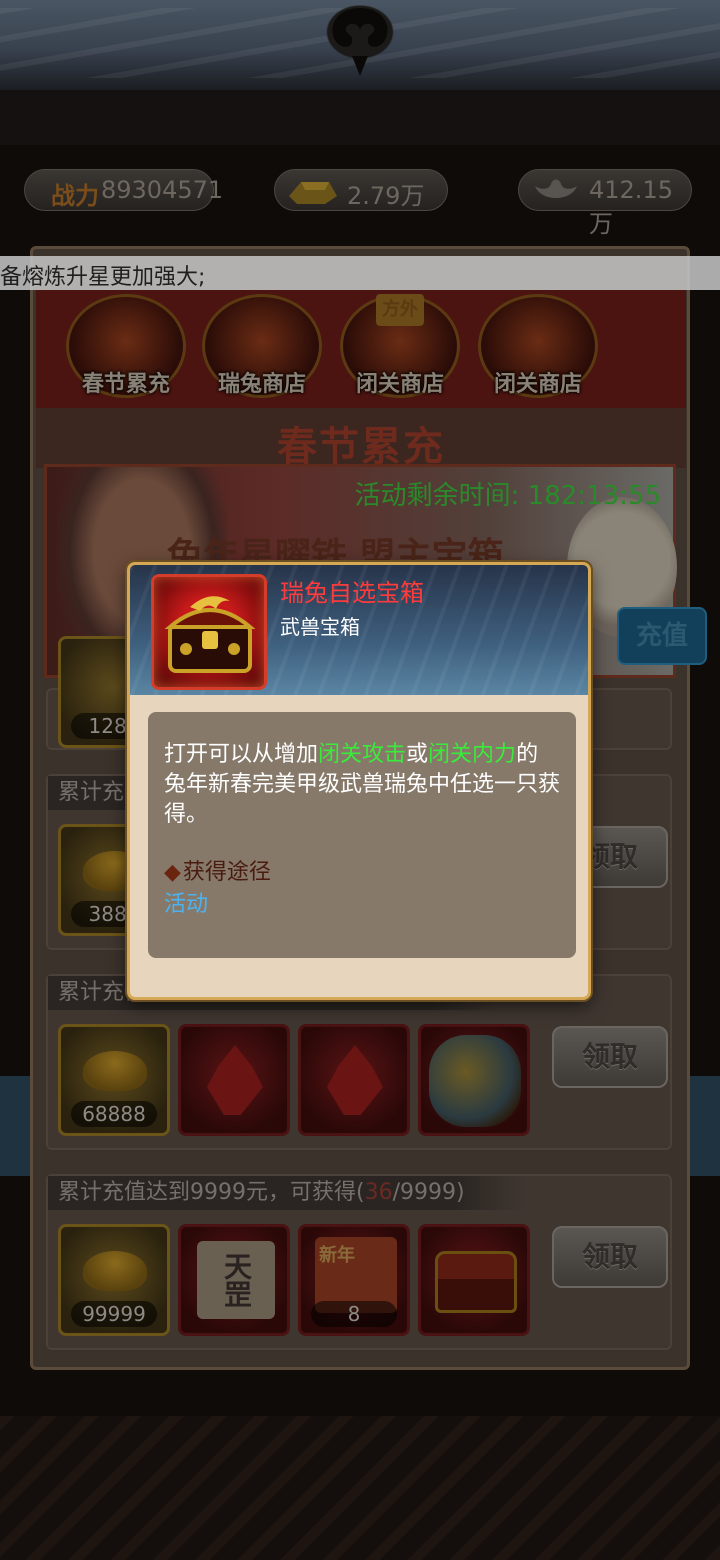 The image size is (720, 1560). I want to click on event-tab-strip: 春节累充 瑞兔商店 方外 闭关商店 闭关商店, so click(361, 349).